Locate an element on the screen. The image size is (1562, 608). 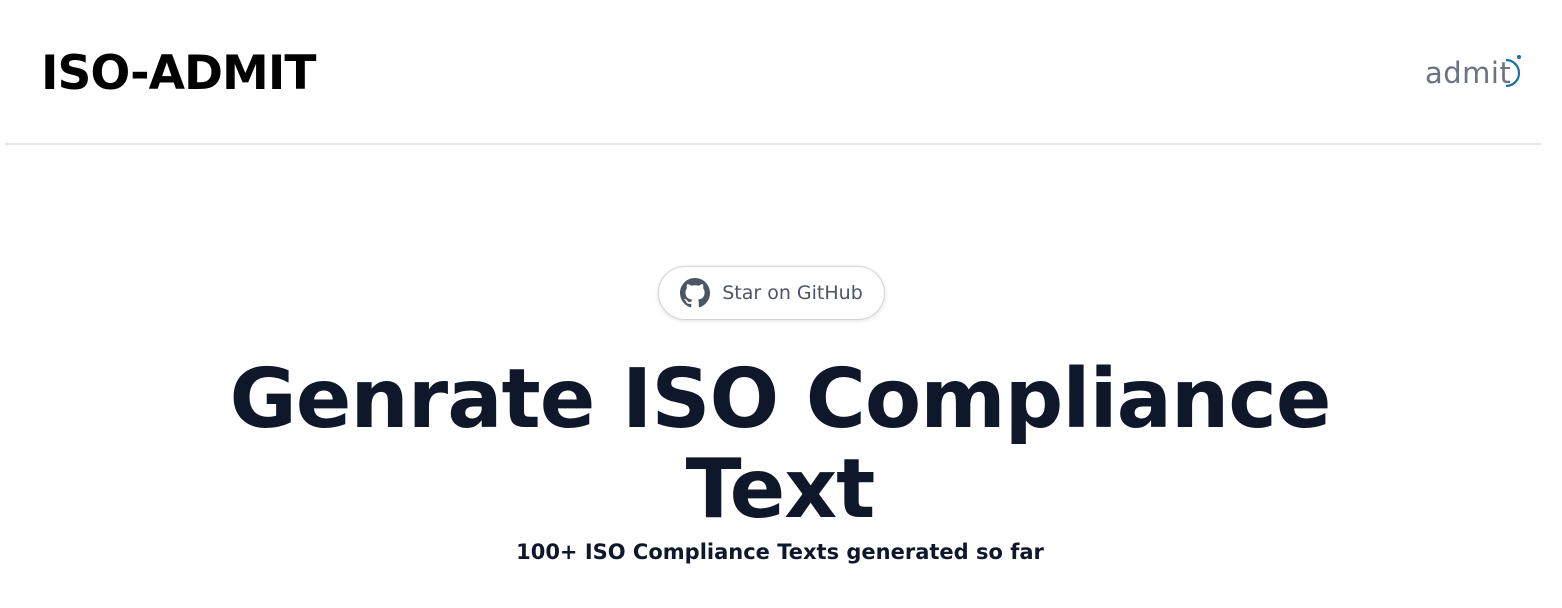
github-icon is located at coordinates (695, 293).